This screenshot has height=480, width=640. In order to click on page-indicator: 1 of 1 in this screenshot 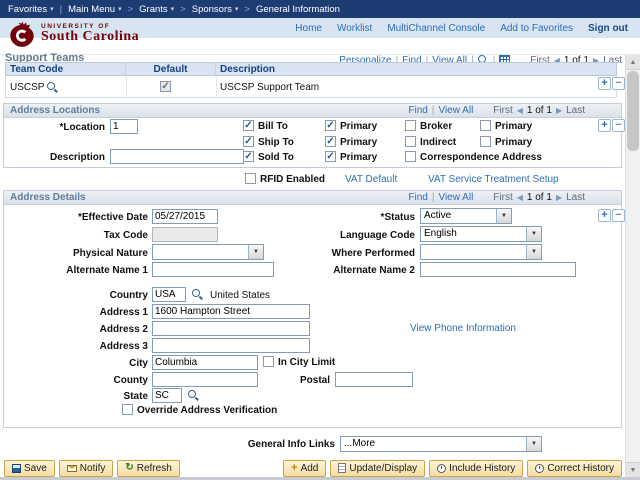, I will do `click(539, 110)`.